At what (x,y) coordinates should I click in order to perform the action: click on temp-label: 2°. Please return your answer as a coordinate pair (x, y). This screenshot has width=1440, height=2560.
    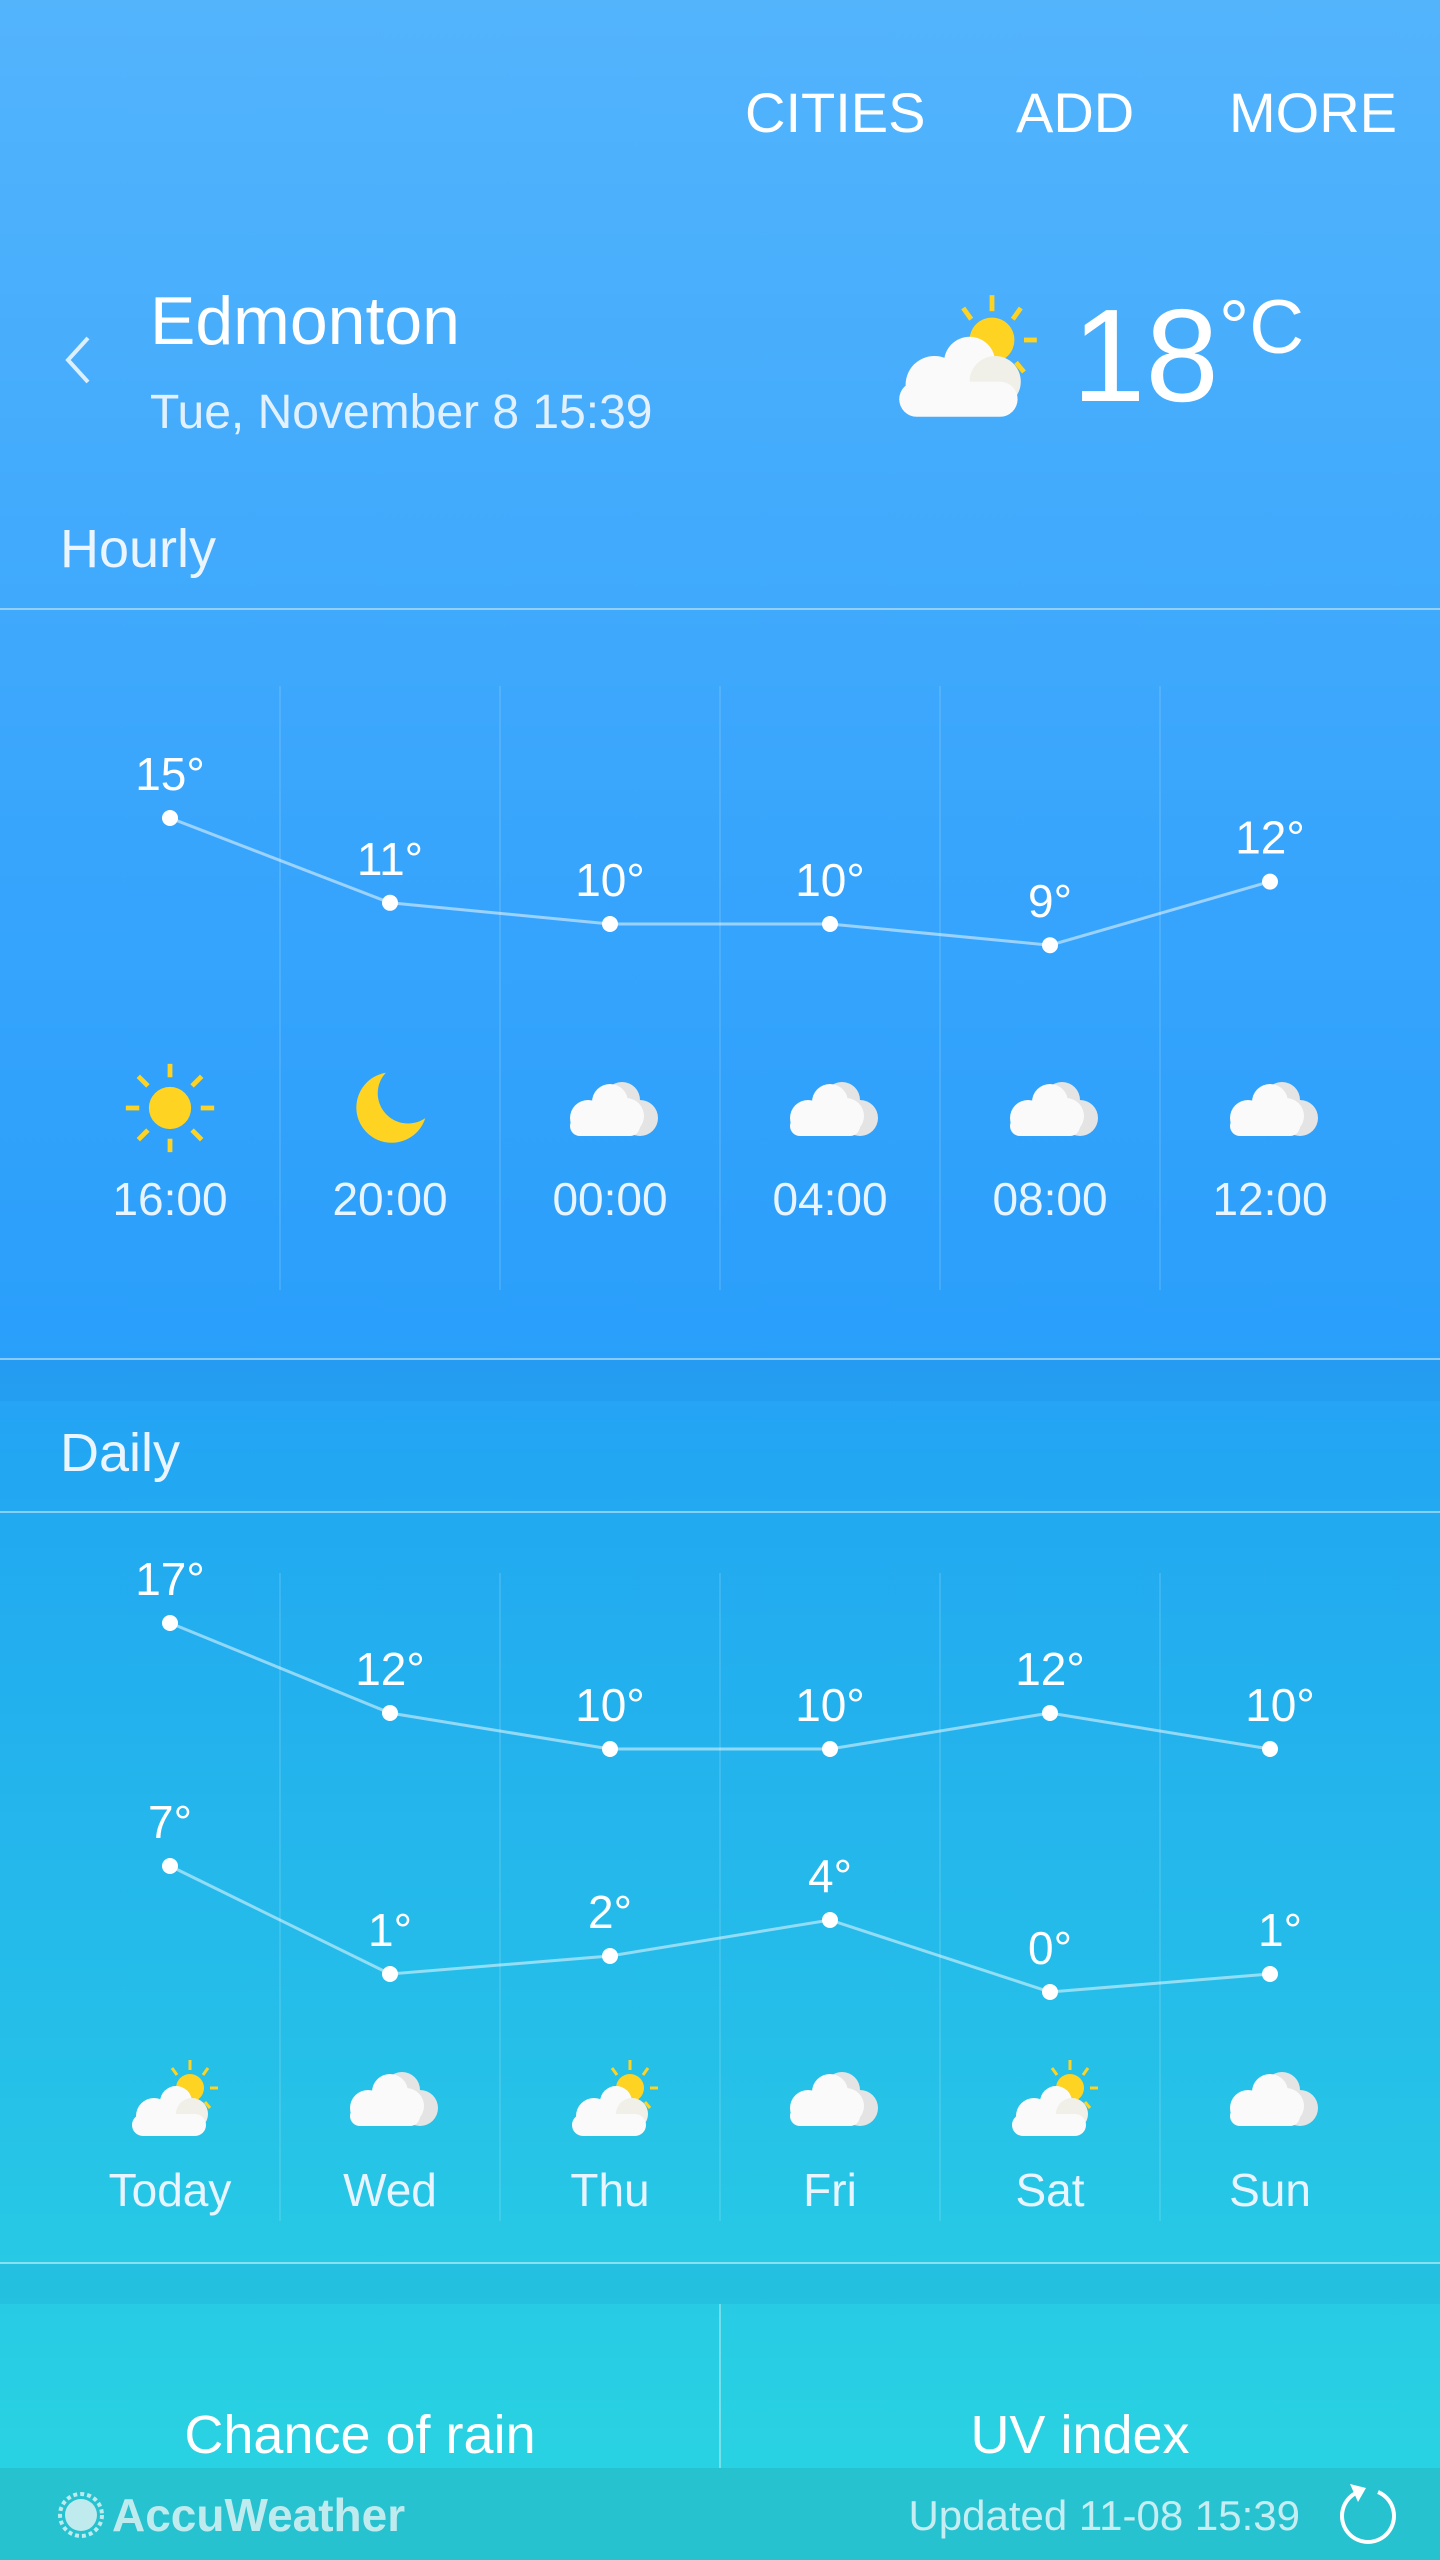
    Looking at the image, I should click on (610, 1912).